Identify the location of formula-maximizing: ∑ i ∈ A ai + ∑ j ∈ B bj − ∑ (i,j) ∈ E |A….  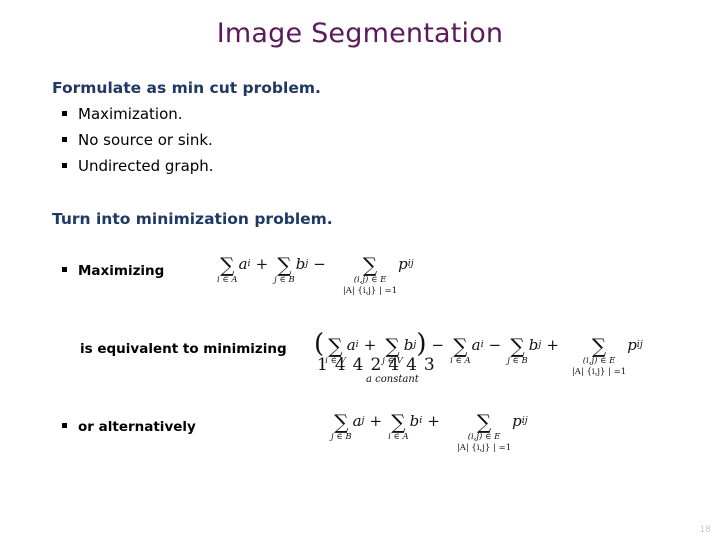
(315, 274).